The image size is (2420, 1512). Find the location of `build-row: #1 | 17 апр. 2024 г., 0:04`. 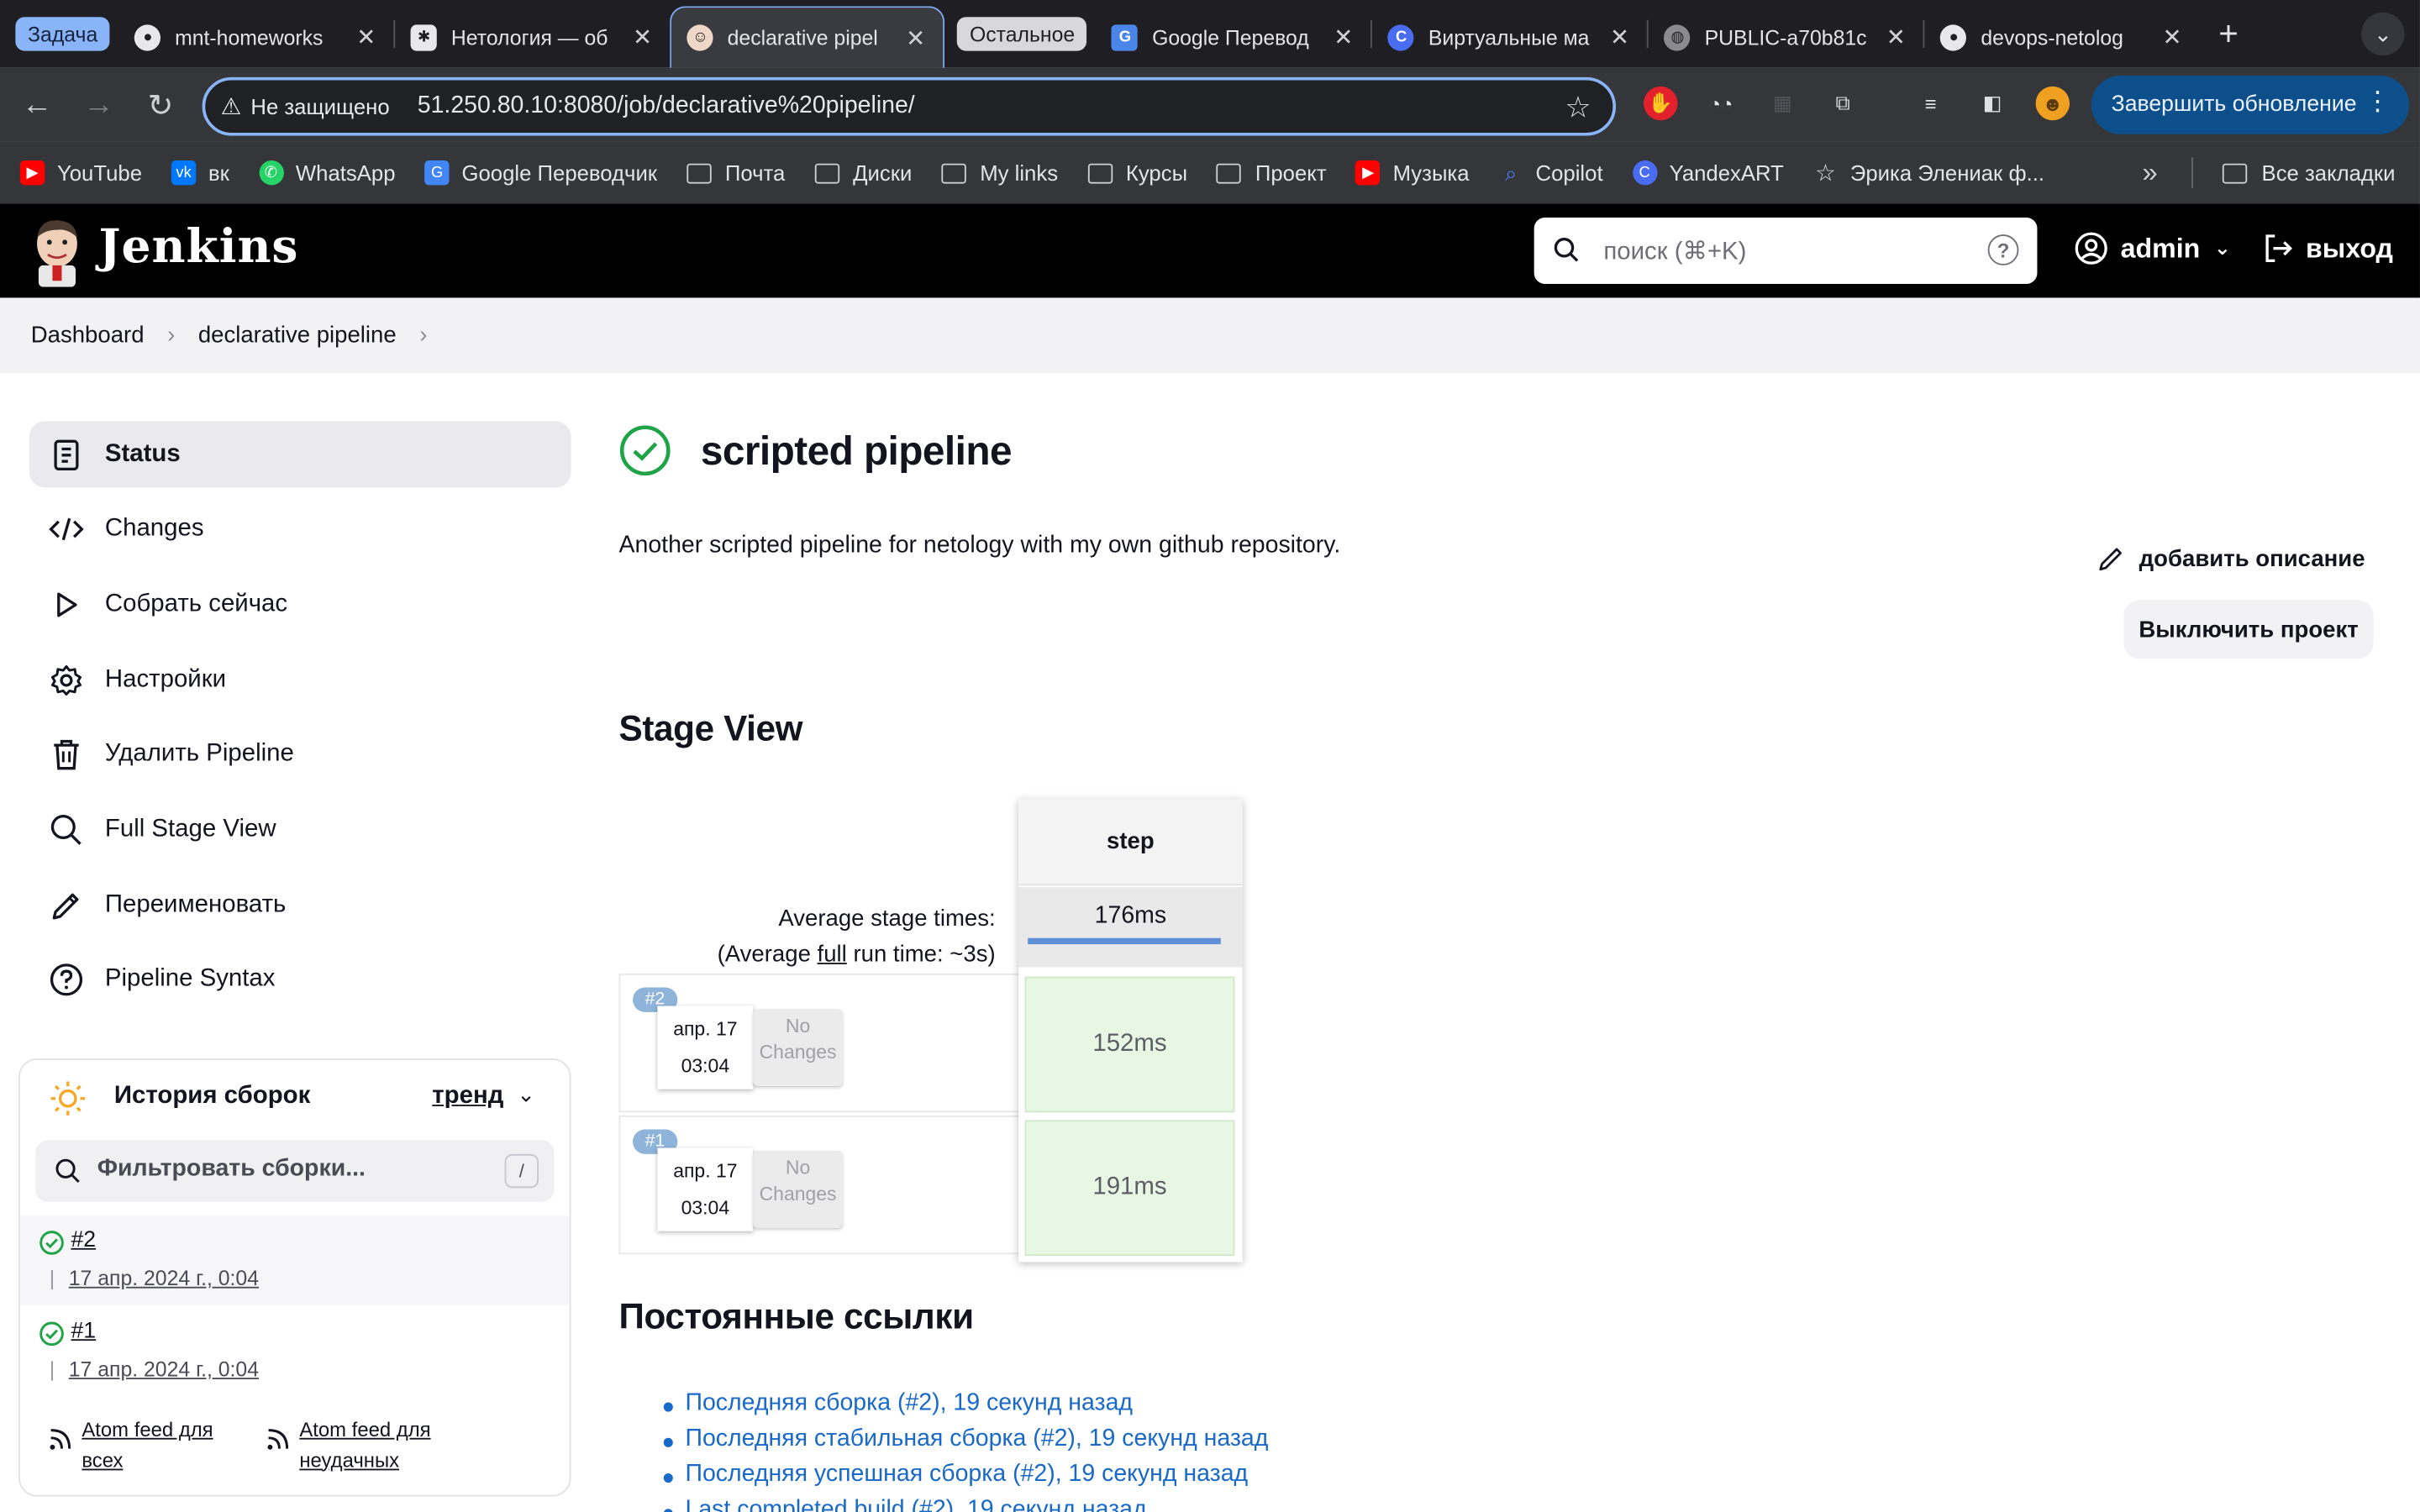

build-row: #1 | 17 апр. 2024 г., 0:04 is located at coordinates (295, 1352).